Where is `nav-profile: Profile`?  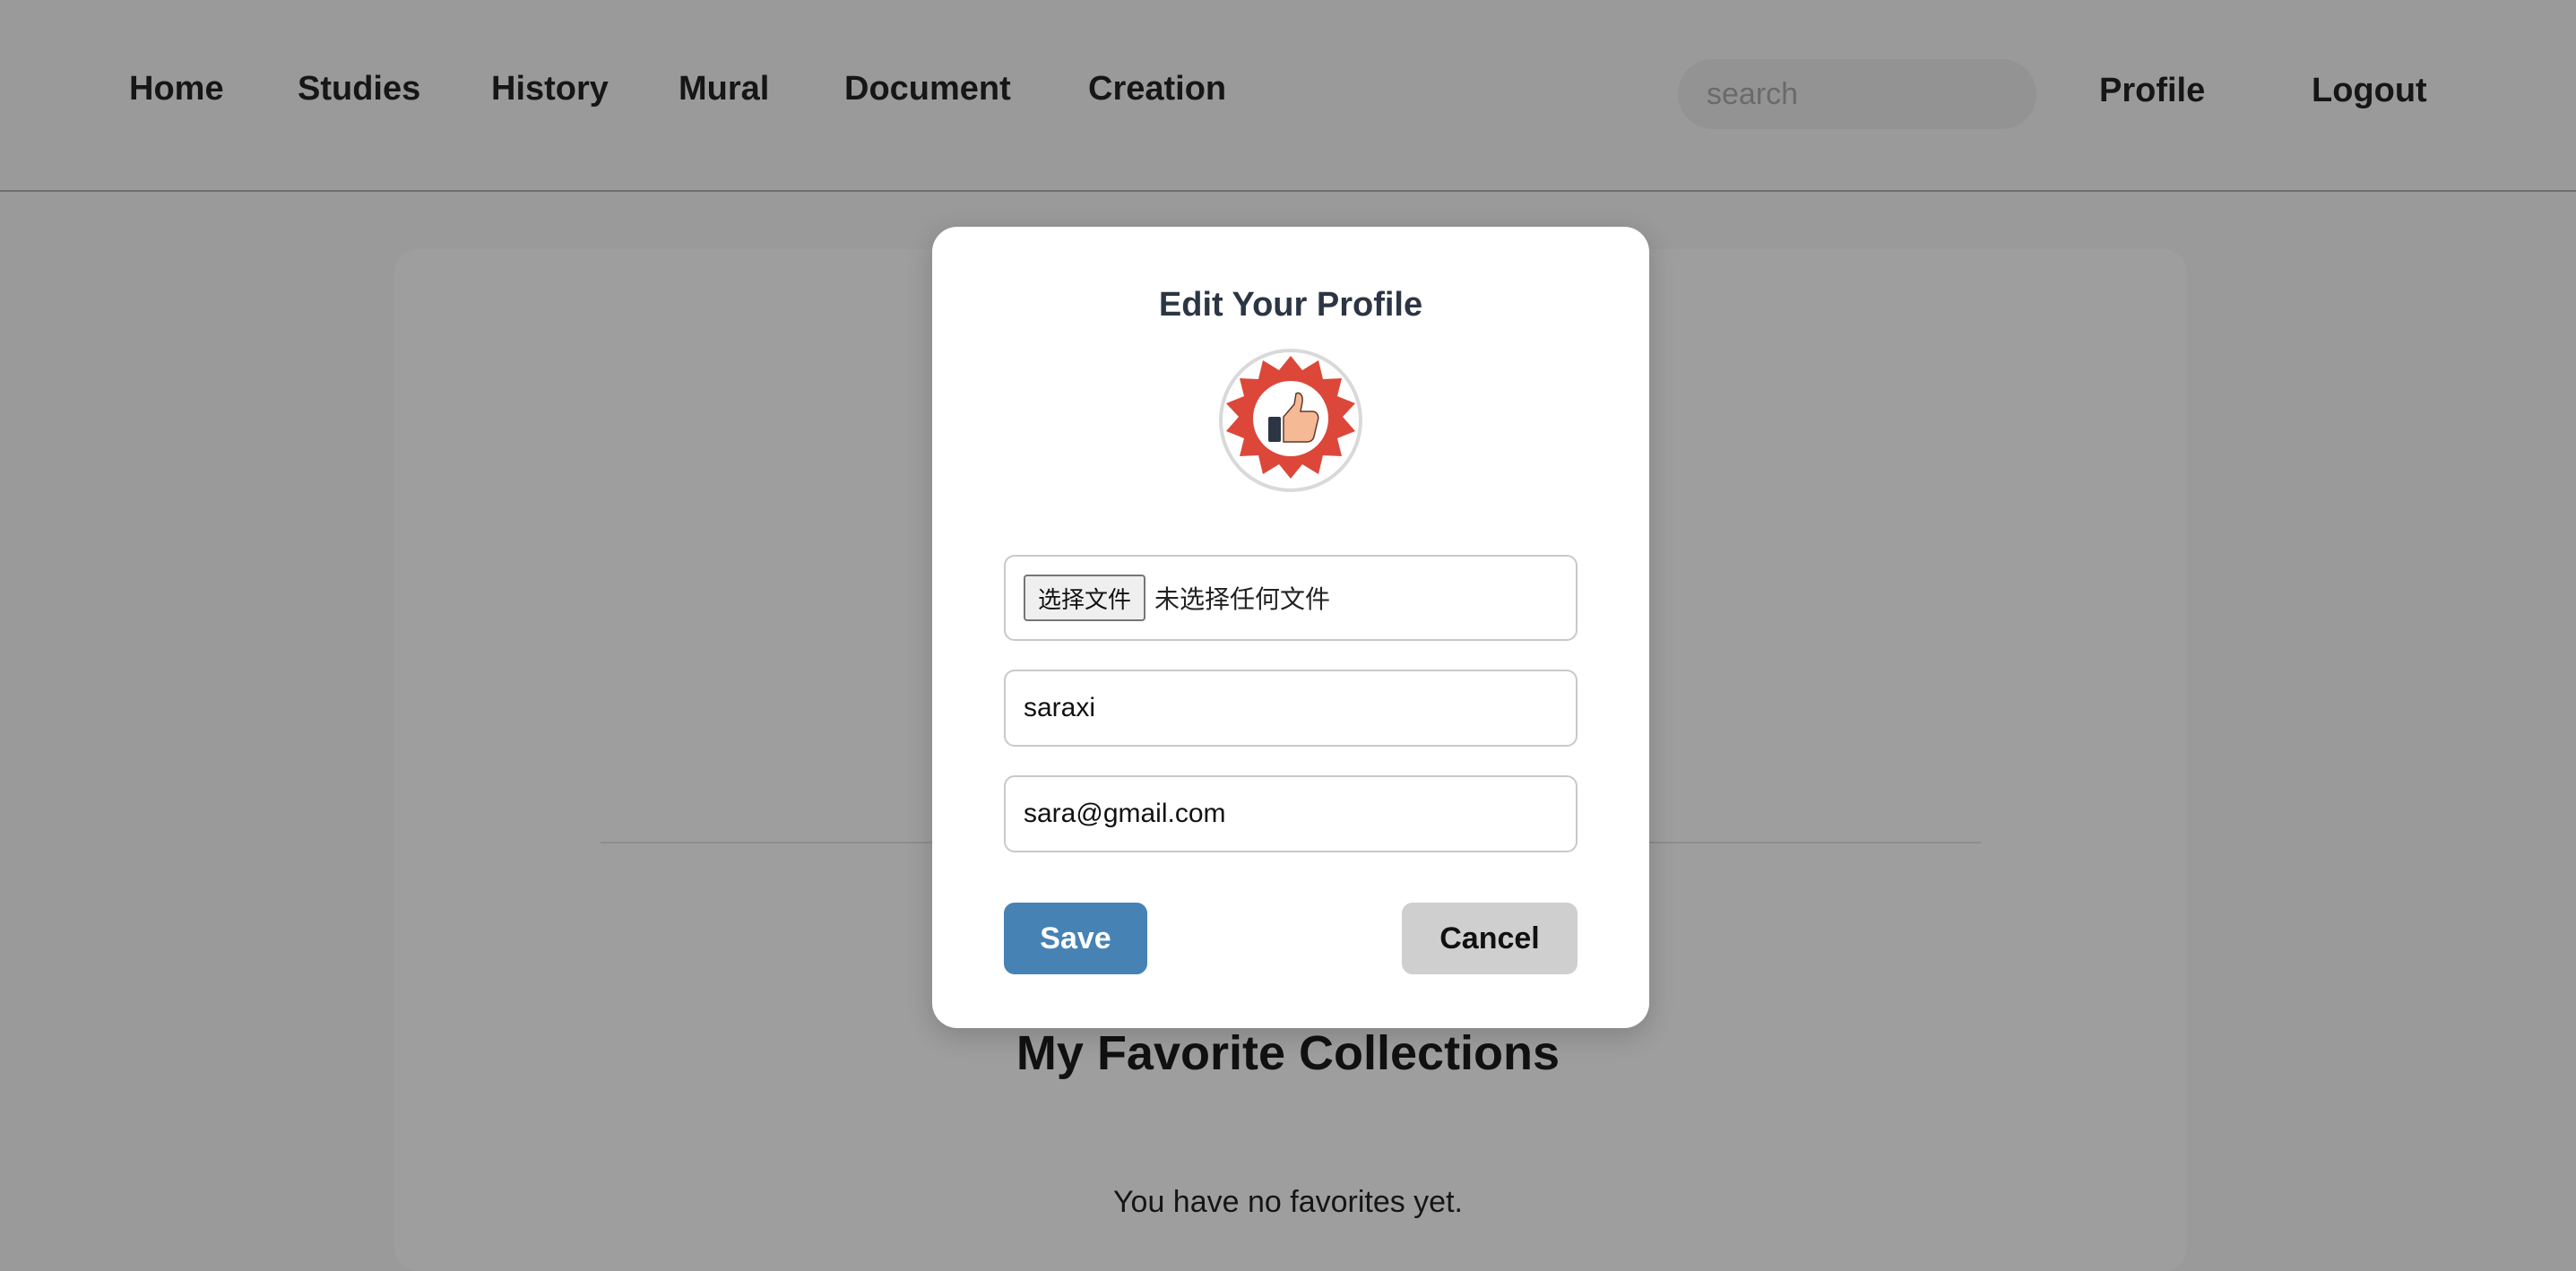
nav-profile: Profile is located at coordinates (2152, 91).